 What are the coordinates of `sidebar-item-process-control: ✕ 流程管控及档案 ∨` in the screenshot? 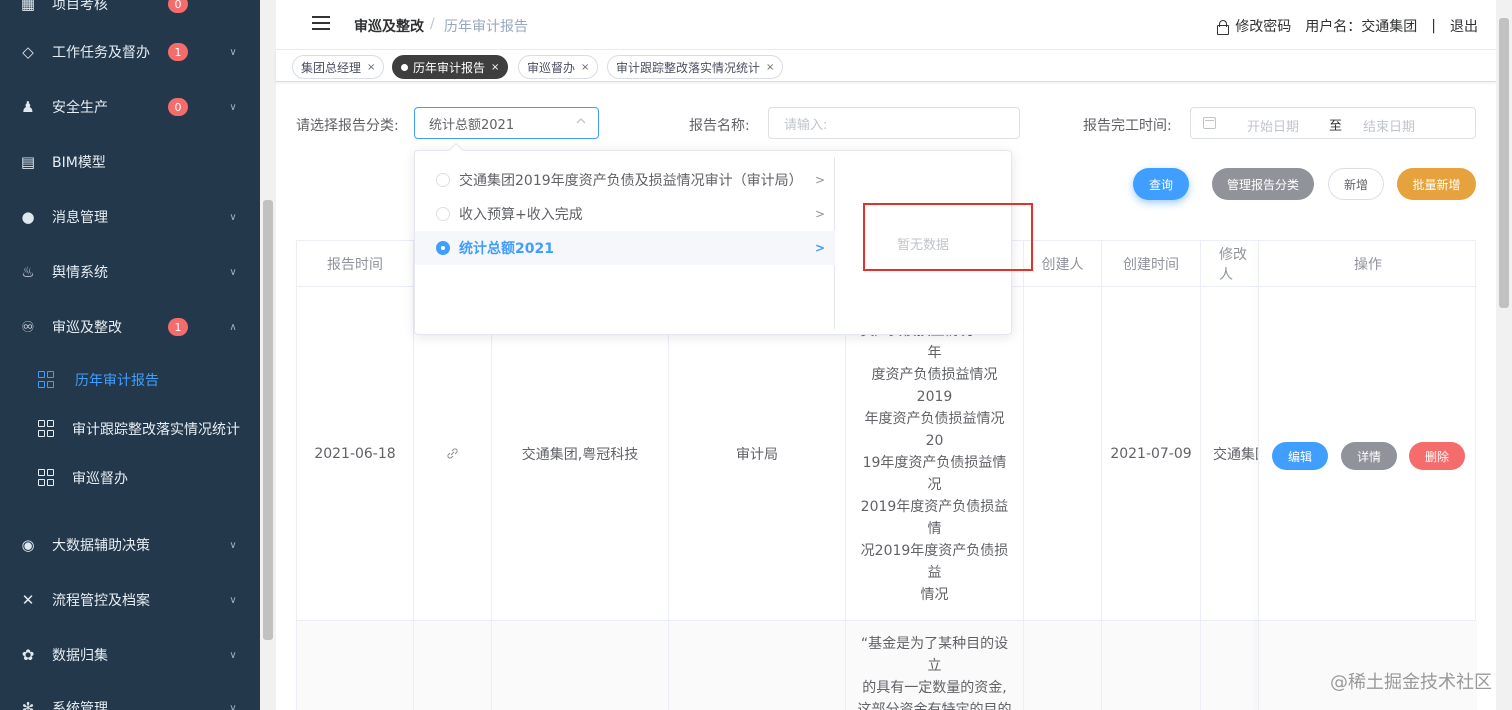 It's located at (130, 600).